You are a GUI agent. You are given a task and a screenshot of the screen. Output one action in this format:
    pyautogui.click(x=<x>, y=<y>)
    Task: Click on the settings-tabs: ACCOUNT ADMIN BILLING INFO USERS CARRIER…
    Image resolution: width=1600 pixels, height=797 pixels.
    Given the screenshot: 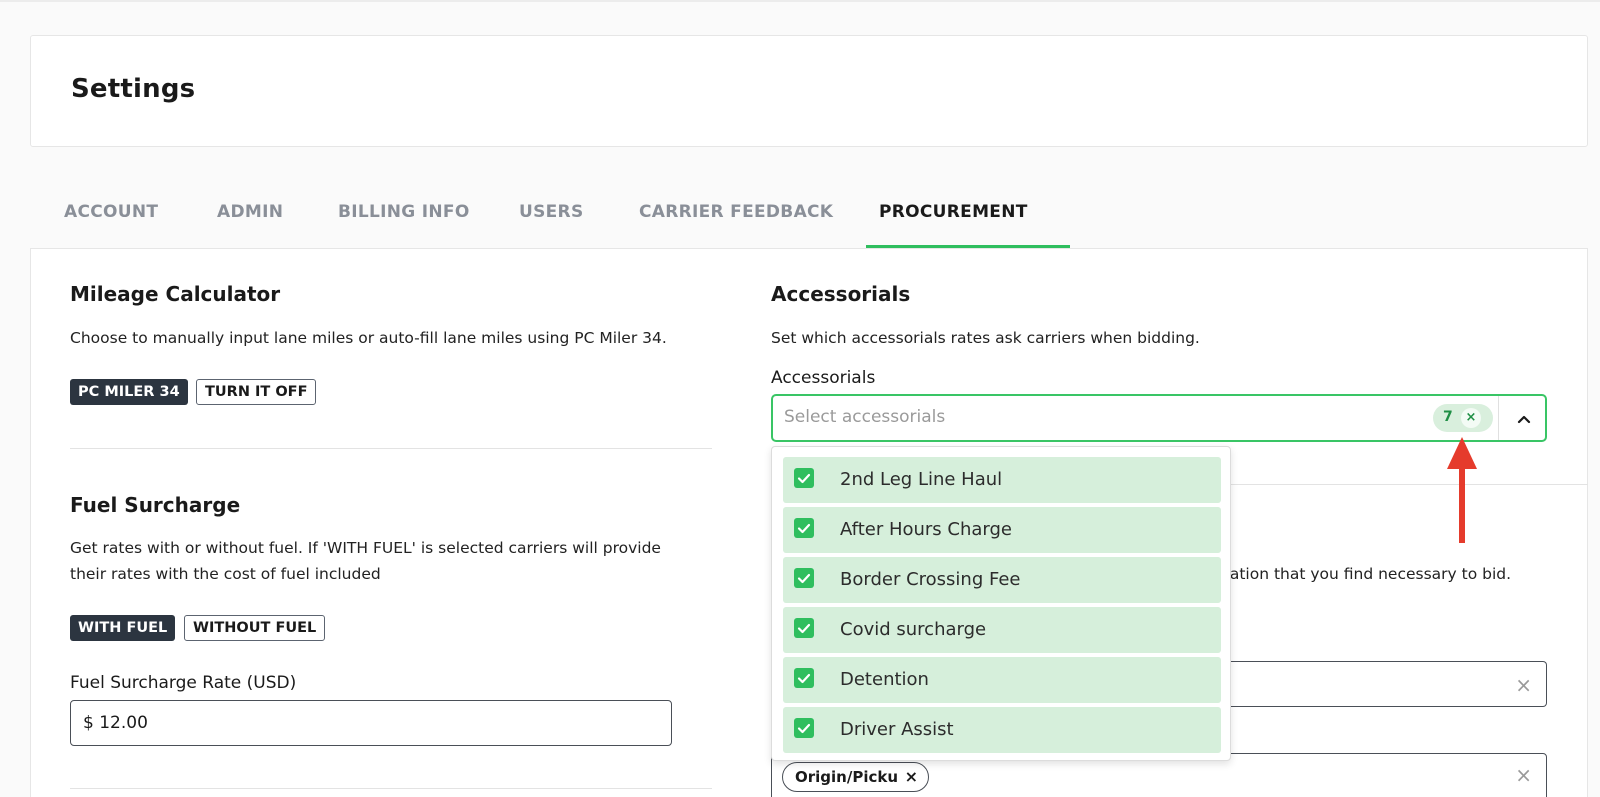 What is the action you would take?
    pyautogui.click(x=809, y=219)
    